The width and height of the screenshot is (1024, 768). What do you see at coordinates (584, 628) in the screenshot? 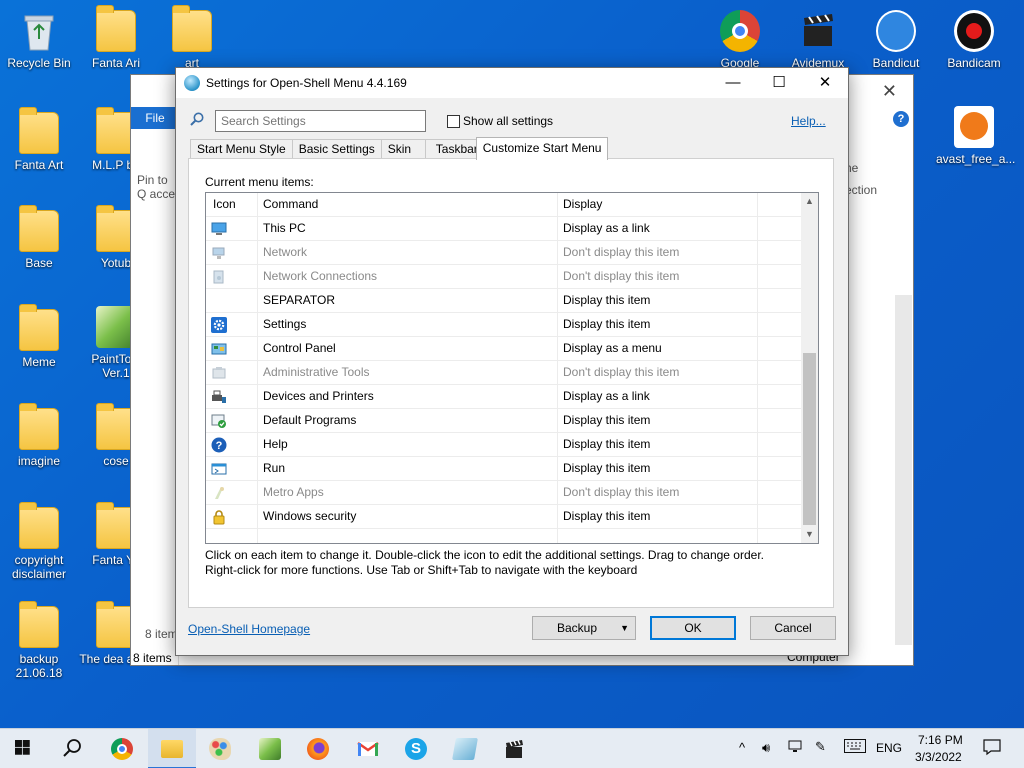
I see `backup-button: Backup ▼` at bounding box center [584, 628].